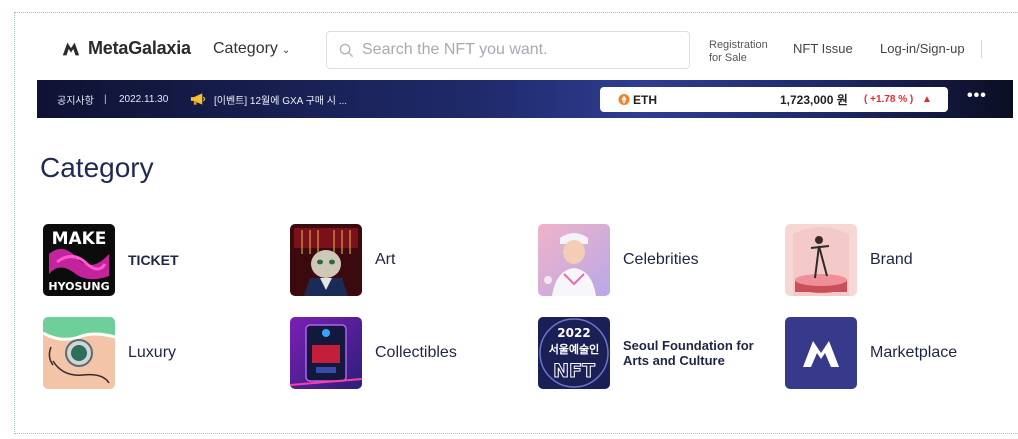 This screenshot has height=439, width=1018. Describe the element at coordinates (573, 333) in the screenshot. I see `seoul-thumb-text-top: 2022` at that location.